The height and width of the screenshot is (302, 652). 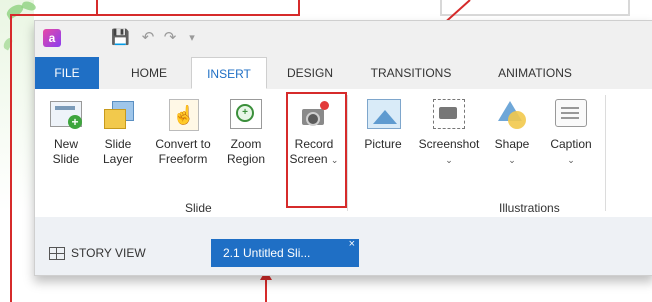 What do you see at coordinates (54, 15) in the screenshot?
I see `annotation-line-left-horizontal` at bounding box center [54, 15].